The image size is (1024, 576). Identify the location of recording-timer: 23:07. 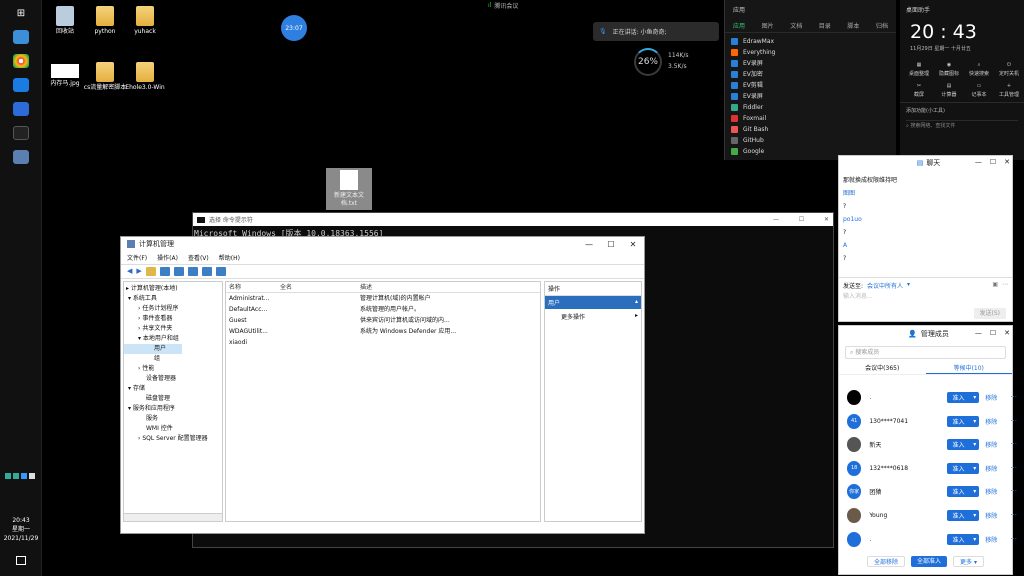
(294, 28).